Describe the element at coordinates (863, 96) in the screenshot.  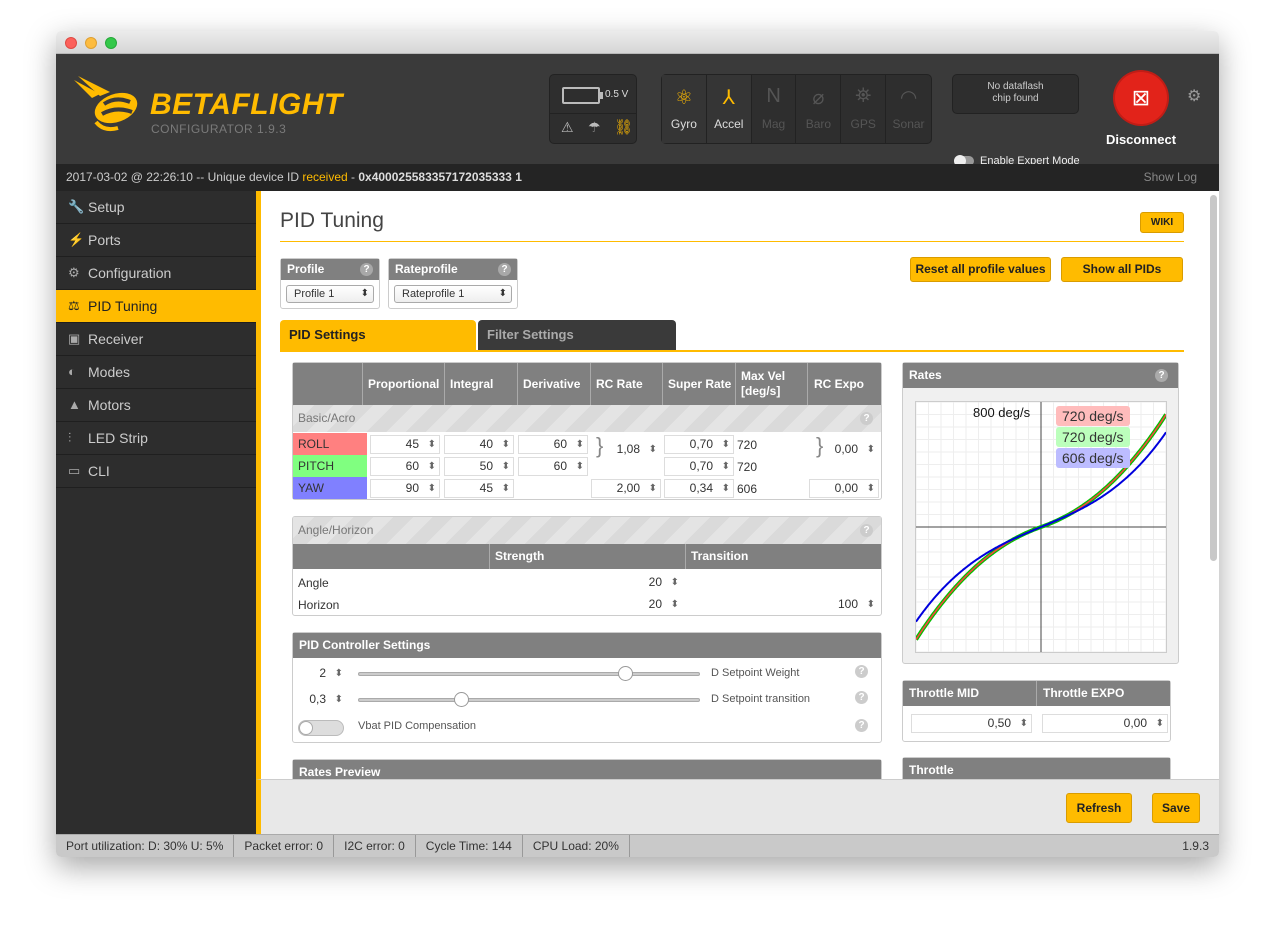
I see `gps-icon: ⛯` at that location.